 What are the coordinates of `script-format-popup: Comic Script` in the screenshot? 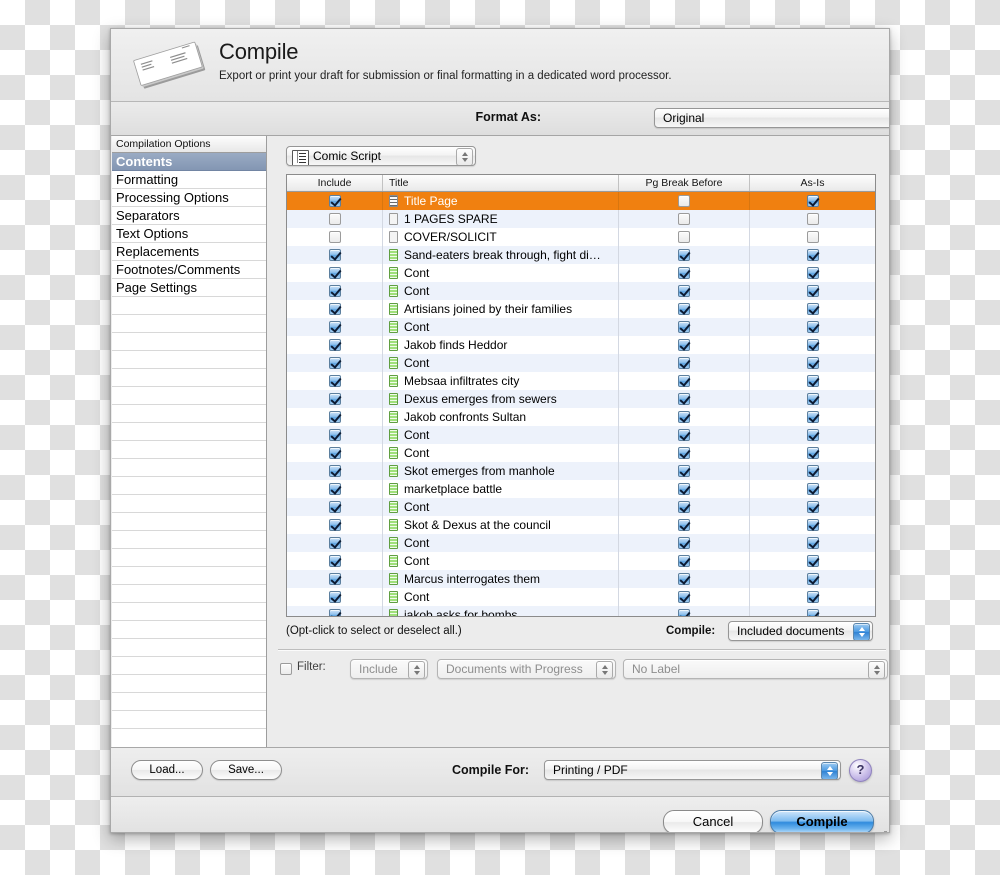 It's located at (381, 156).